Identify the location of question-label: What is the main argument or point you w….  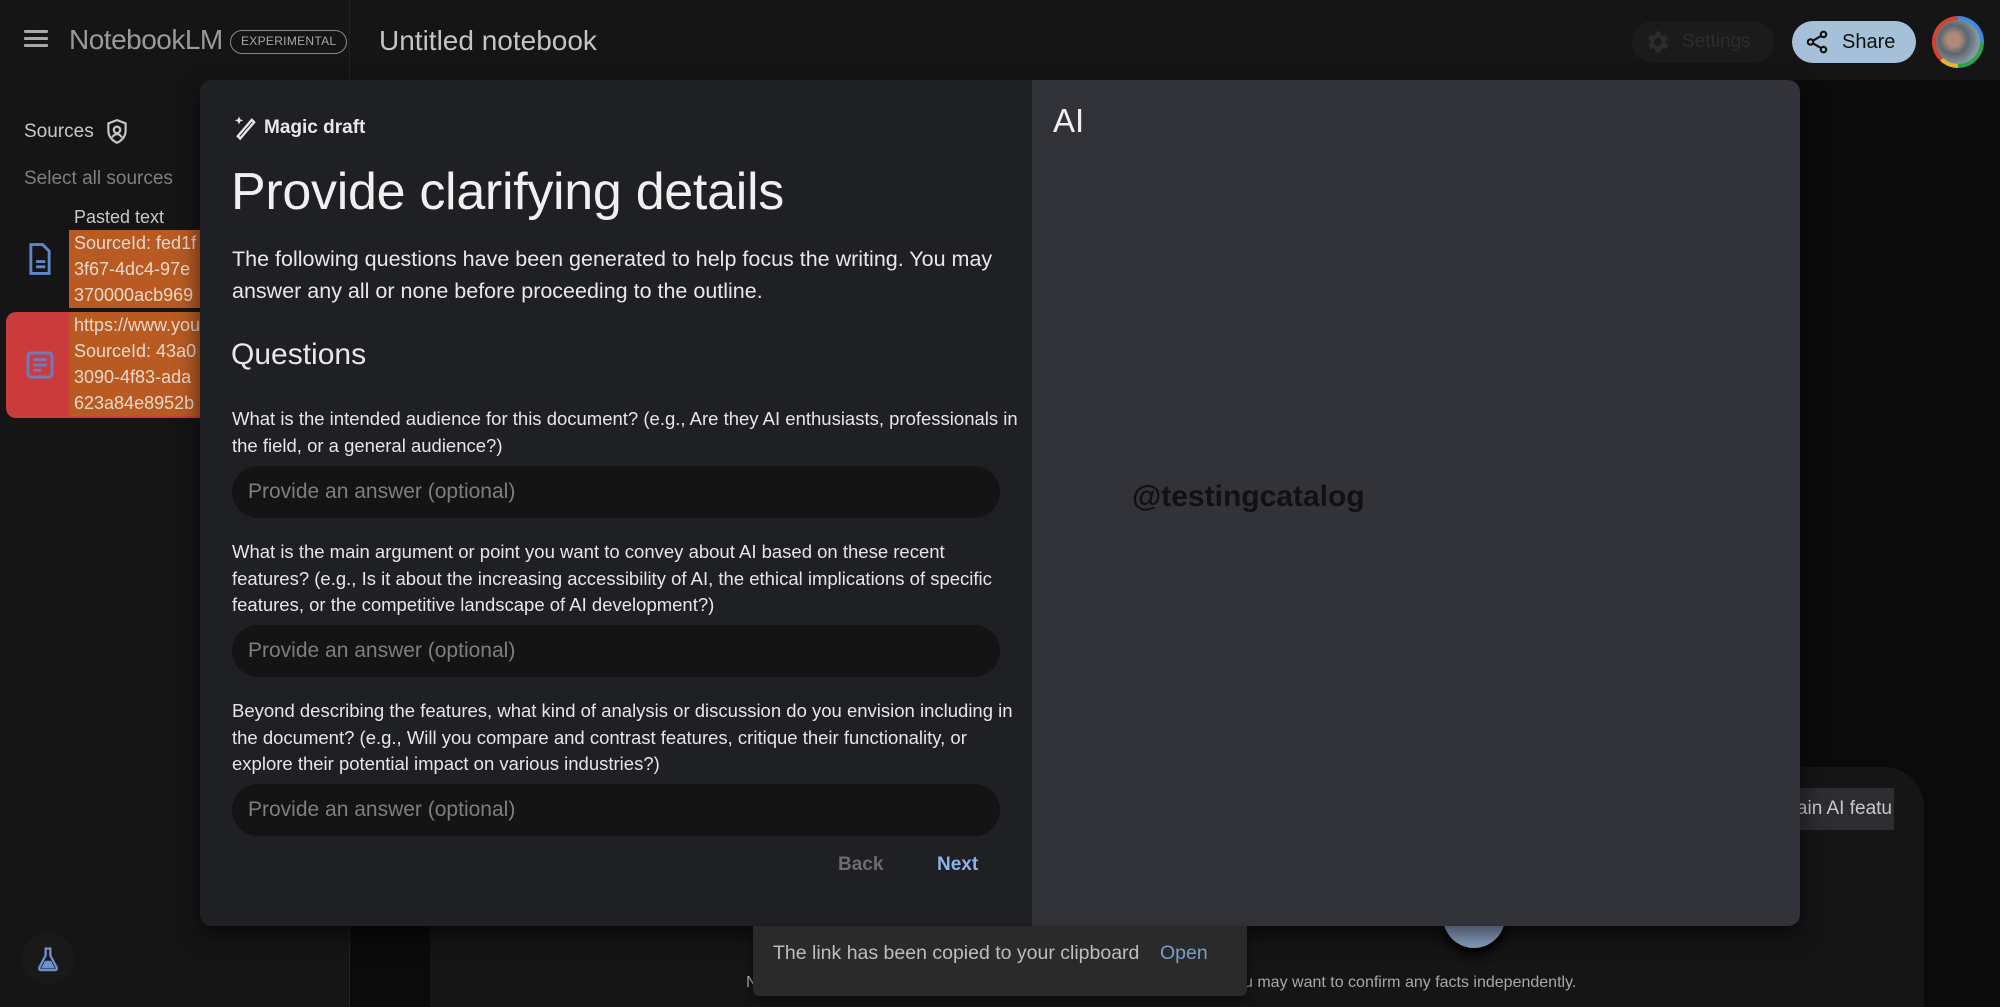
(612, 578).